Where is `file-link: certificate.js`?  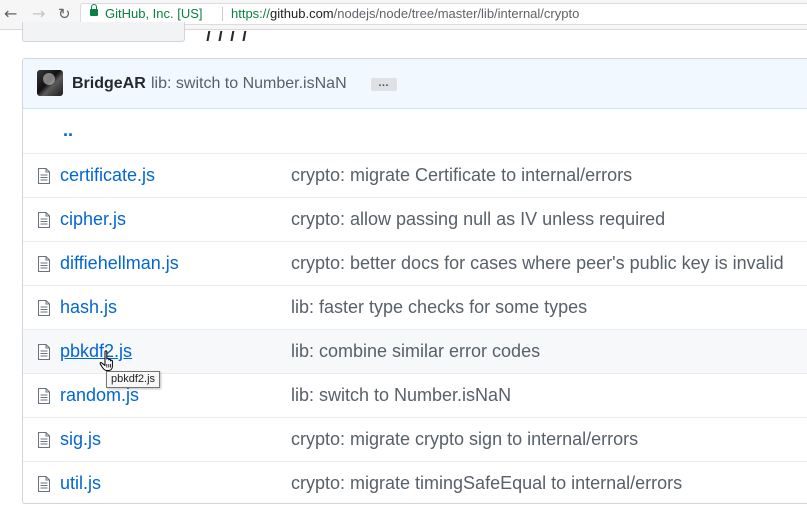
file-link: certificate.js is located at coordinates (107, 175).